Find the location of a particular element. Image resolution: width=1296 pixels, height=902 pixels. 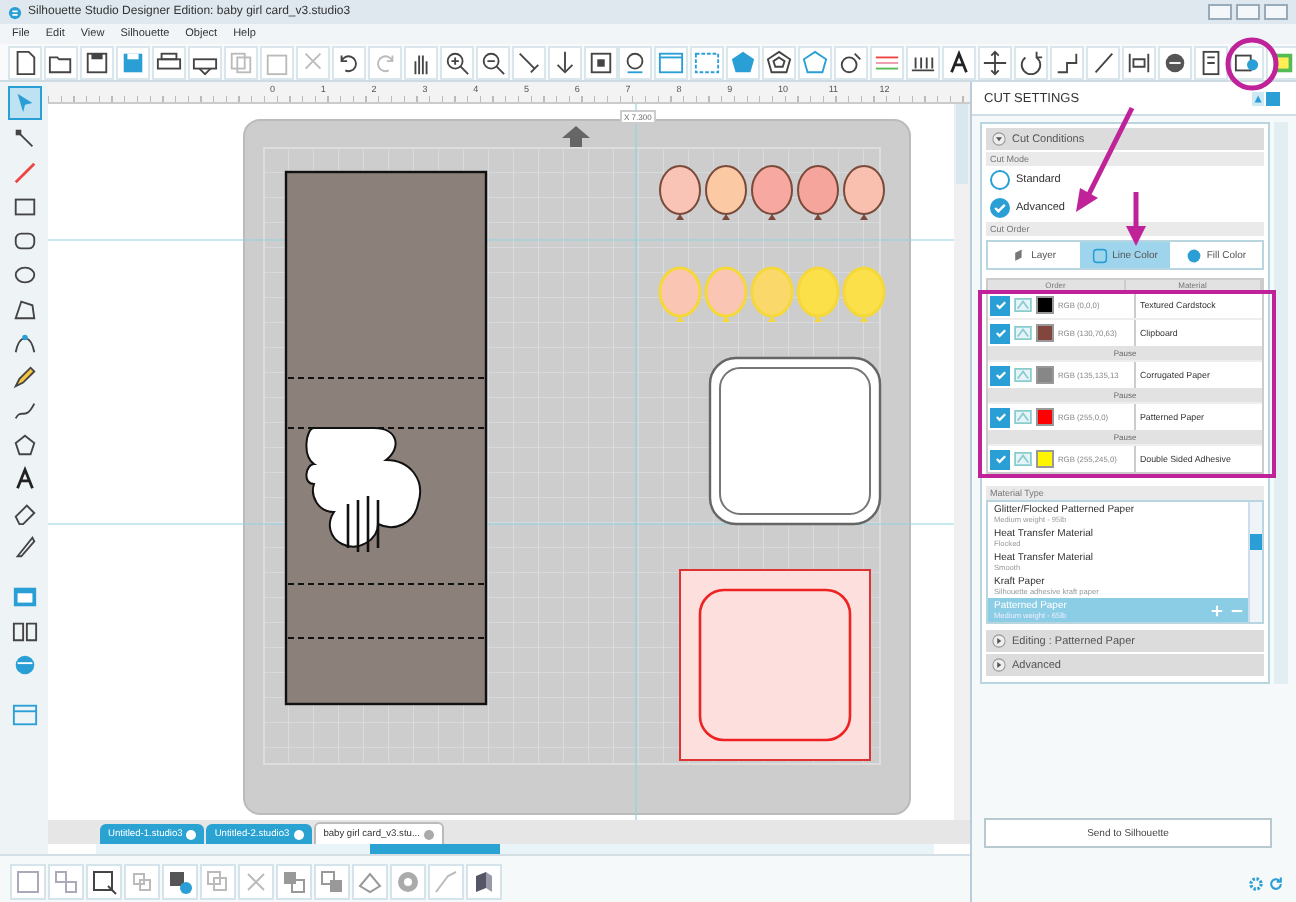

undo-icon is located at coordinates (349, 62).